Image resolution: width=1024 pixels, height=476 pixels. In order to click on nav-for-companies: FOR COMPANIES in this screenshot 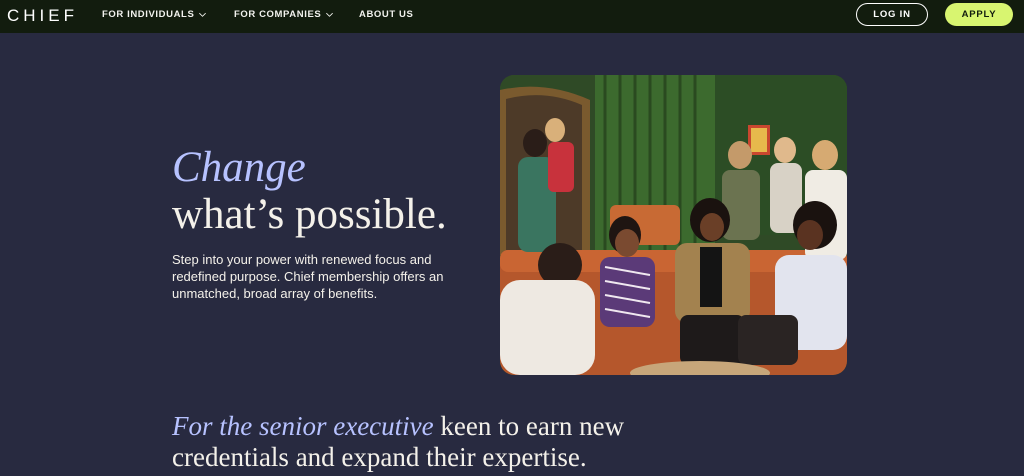, I will do `click(284, 14)`.